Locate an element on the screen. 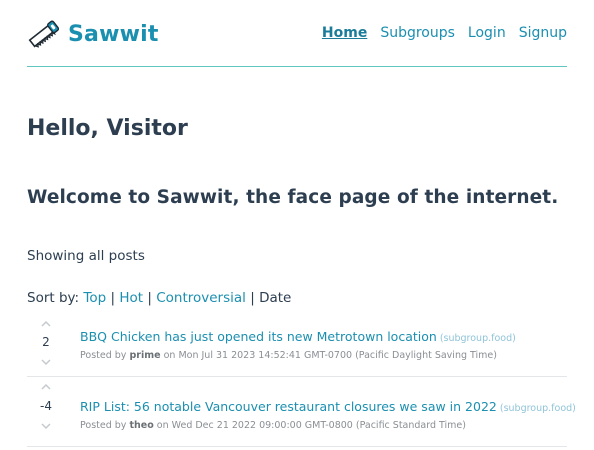 This screenshot has height=450, width=594. nav-login: Login is located at coordinates (487, 33).